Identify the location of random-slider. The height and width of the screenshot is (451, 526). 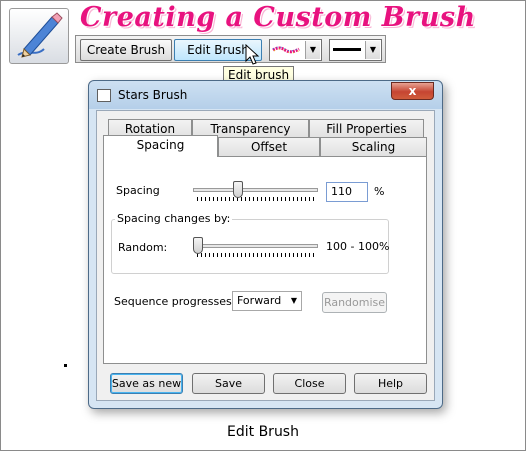
(255, 247).